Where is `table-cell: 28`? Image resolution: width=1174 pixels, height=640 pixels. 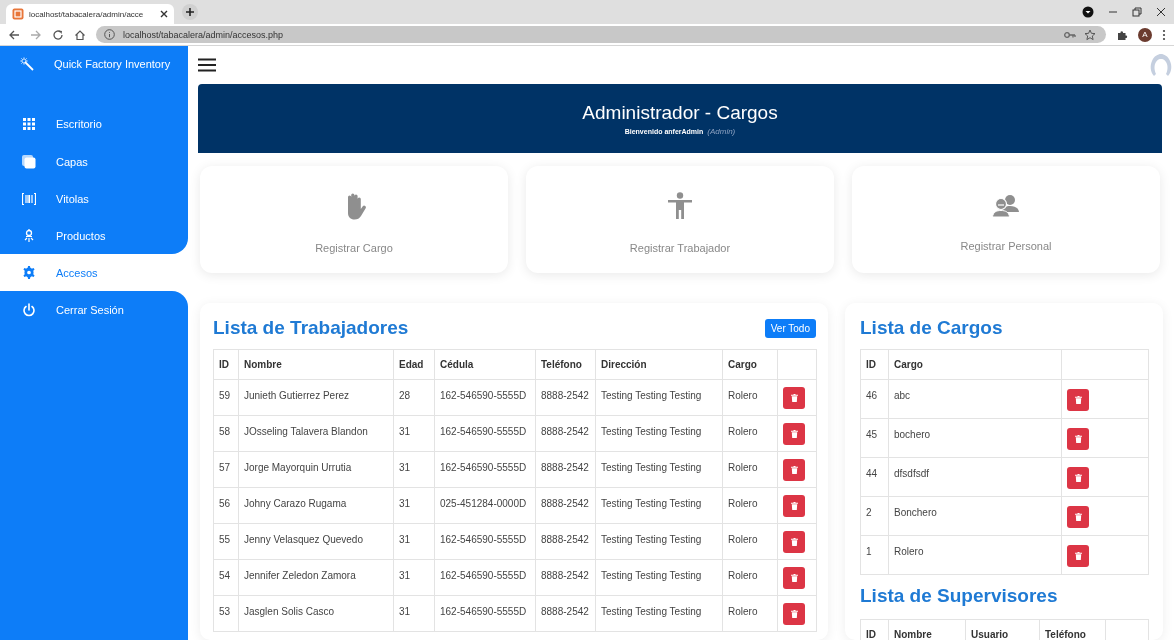 table-cell: 28 is located at coordinates (414, 397).